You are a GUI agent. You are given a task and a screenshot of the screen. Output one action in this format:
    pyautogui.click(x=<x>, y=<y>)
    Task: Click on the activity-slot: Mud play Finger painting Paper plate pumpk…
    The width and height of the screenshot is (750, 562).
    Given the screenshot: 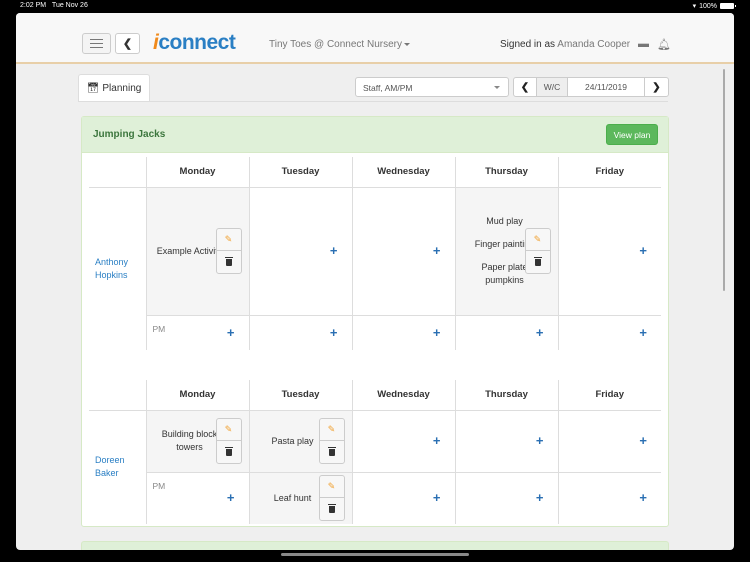 What is the action you would take?
    pyautogui.click(x=506, y=250)
    